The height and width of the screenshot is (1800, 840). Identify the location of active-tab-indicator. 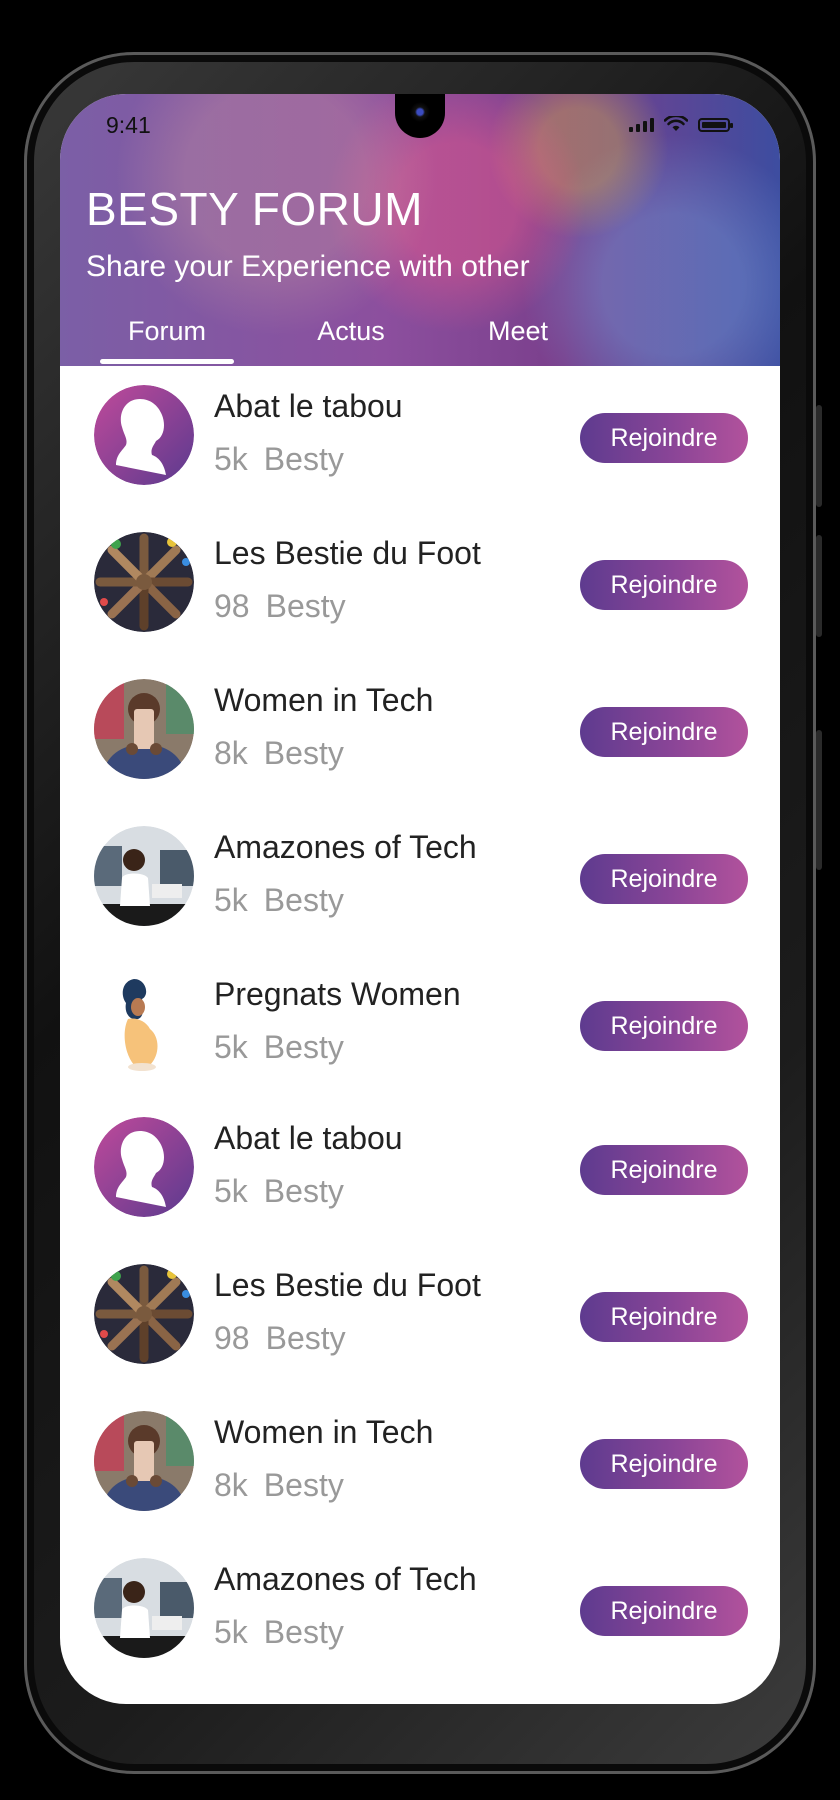
(167, 361).